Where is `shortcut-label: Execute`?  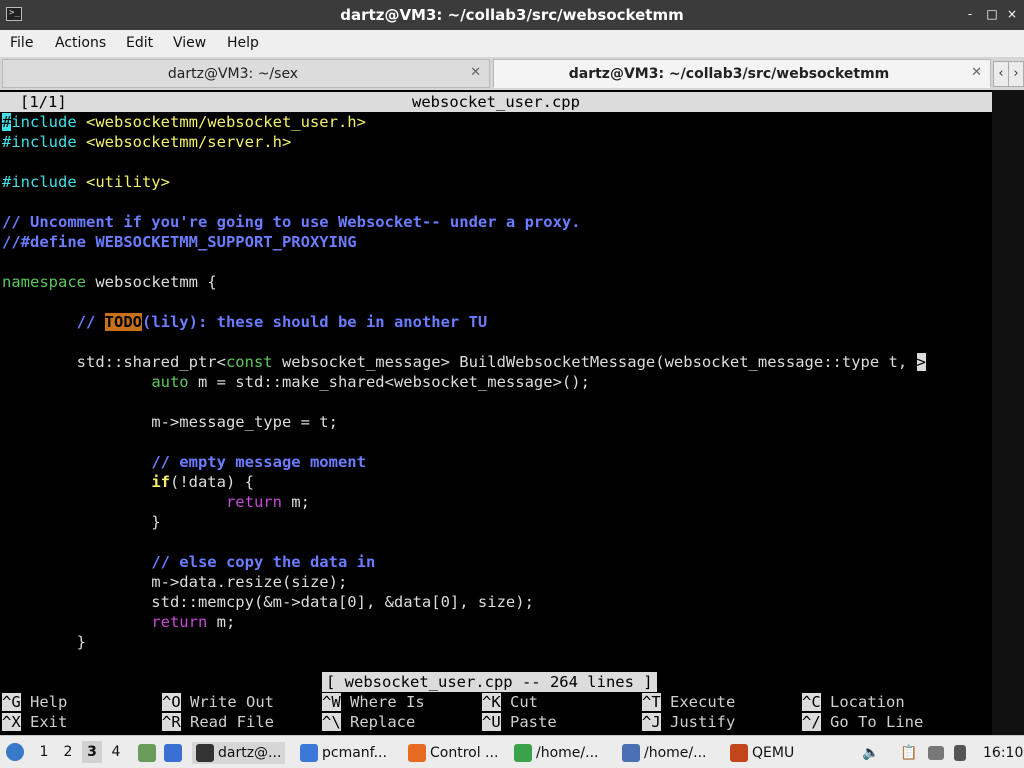 shortcut-label: Execute is located at coordinates (698, 702).